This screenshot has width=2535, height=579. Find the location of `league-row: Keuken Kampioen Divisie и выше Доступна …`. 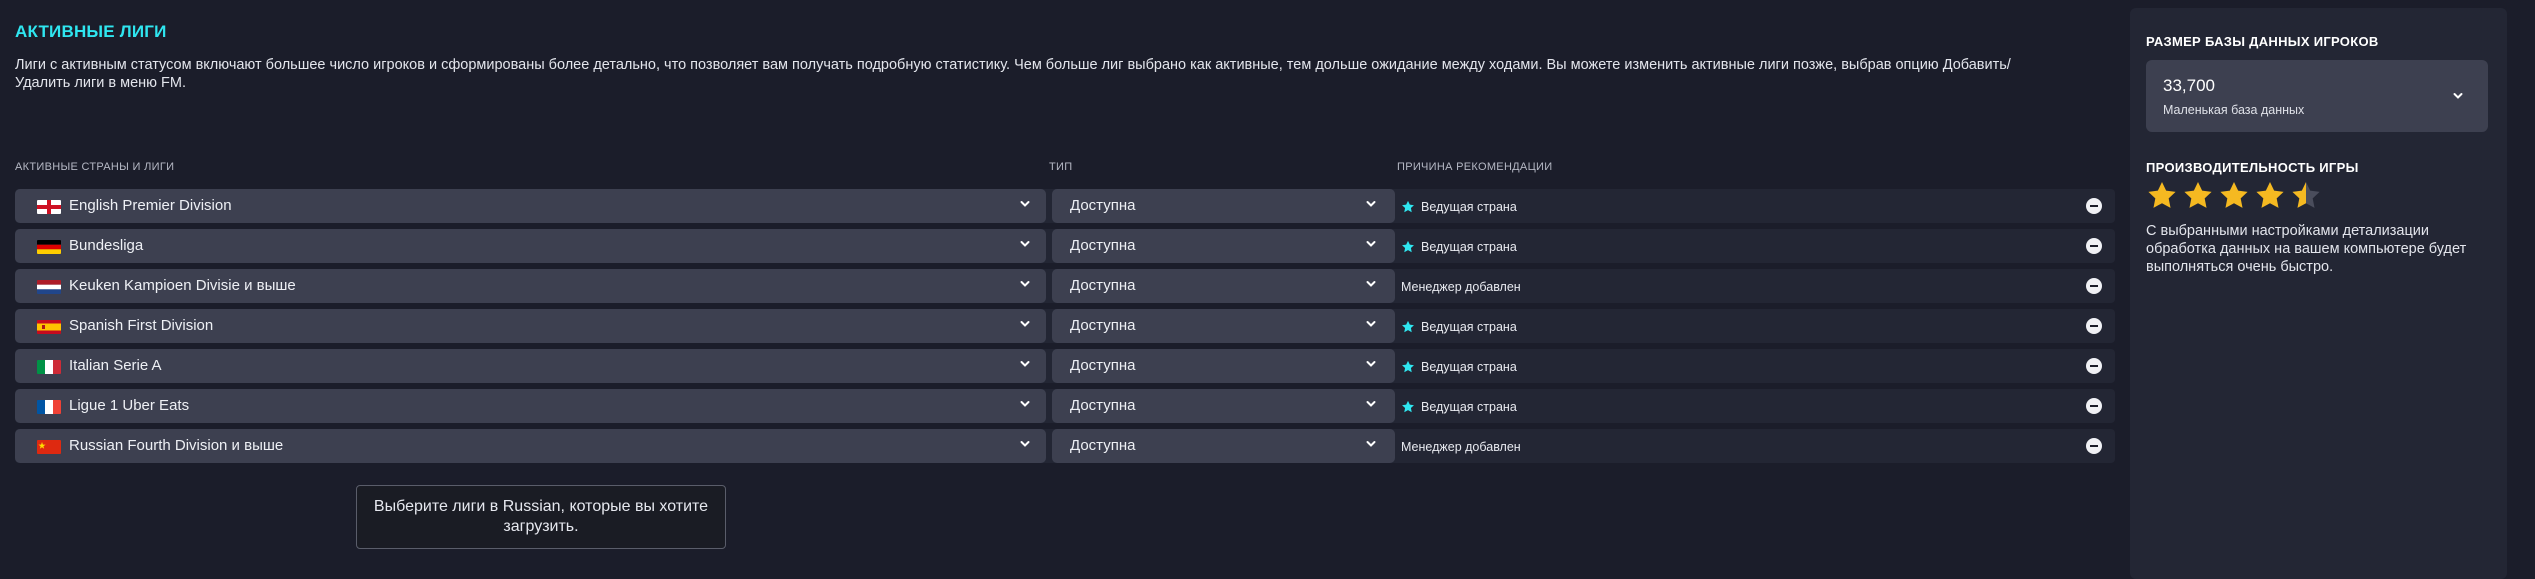

league-row: Keuken Kampioen Divisie и выше Доступна … is located at coordinates (1065, 286).